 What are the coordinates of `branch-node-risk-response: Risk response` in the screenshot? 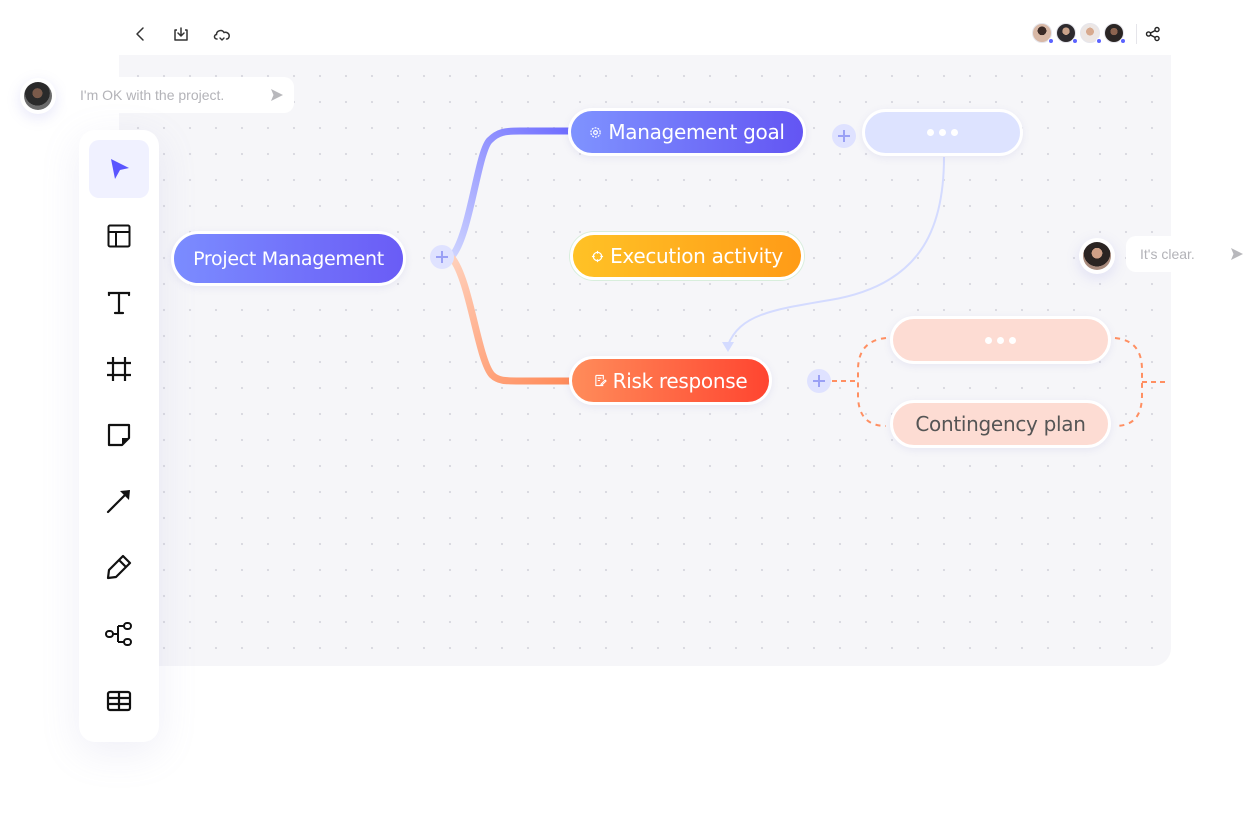 It's located at (670, 380).